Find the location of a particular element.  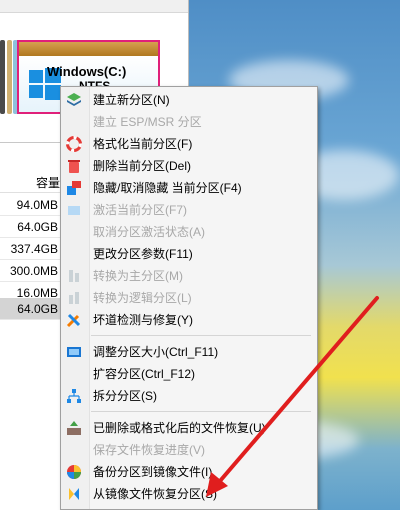

menu-item-split-partition: 拆分分区(S) is located at coordinates (189, 396).